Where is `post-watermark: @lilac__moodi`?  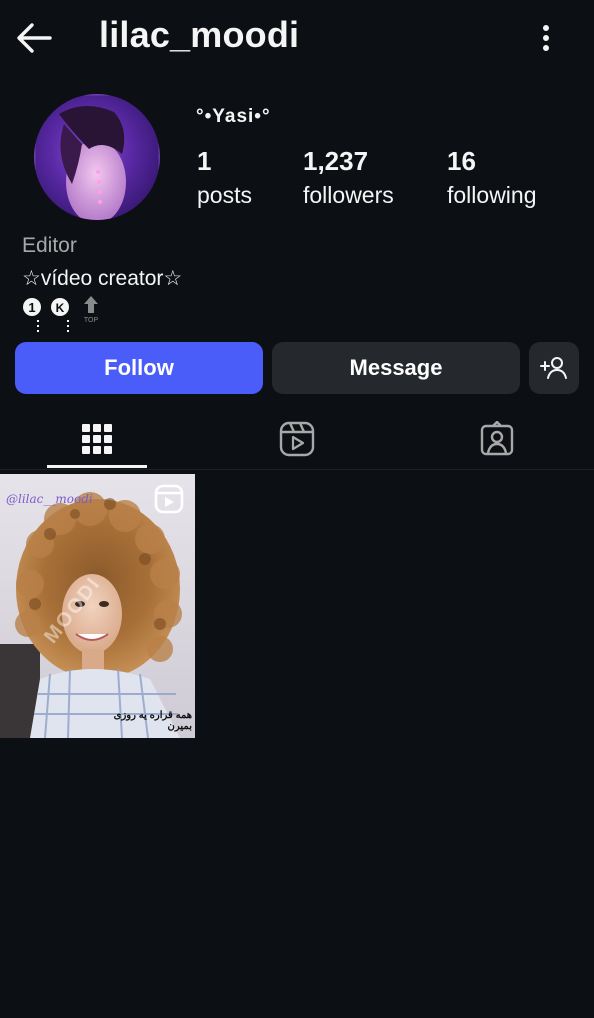
post-watermark: @lilac__moodi is located at coordinates (49, 499).